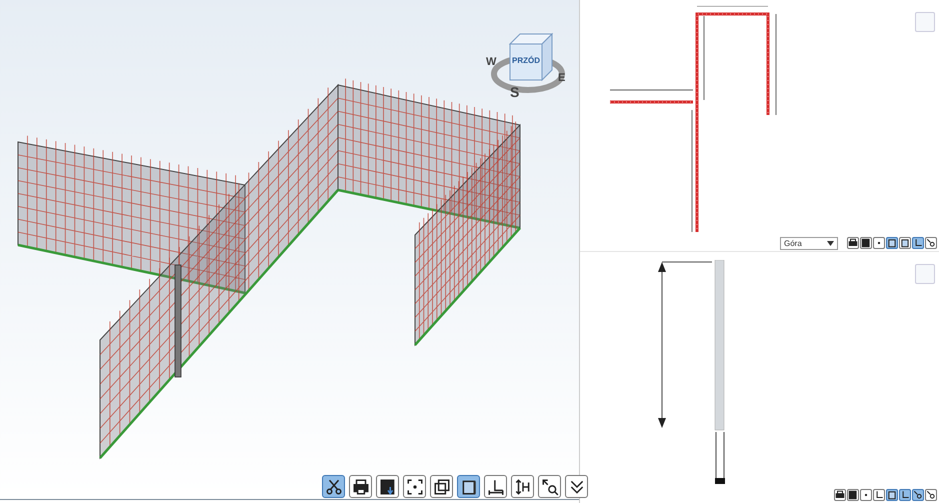  Describe the element at coordinates (562, 78) in the screenshot. I see `compass-letter: E` at that location.